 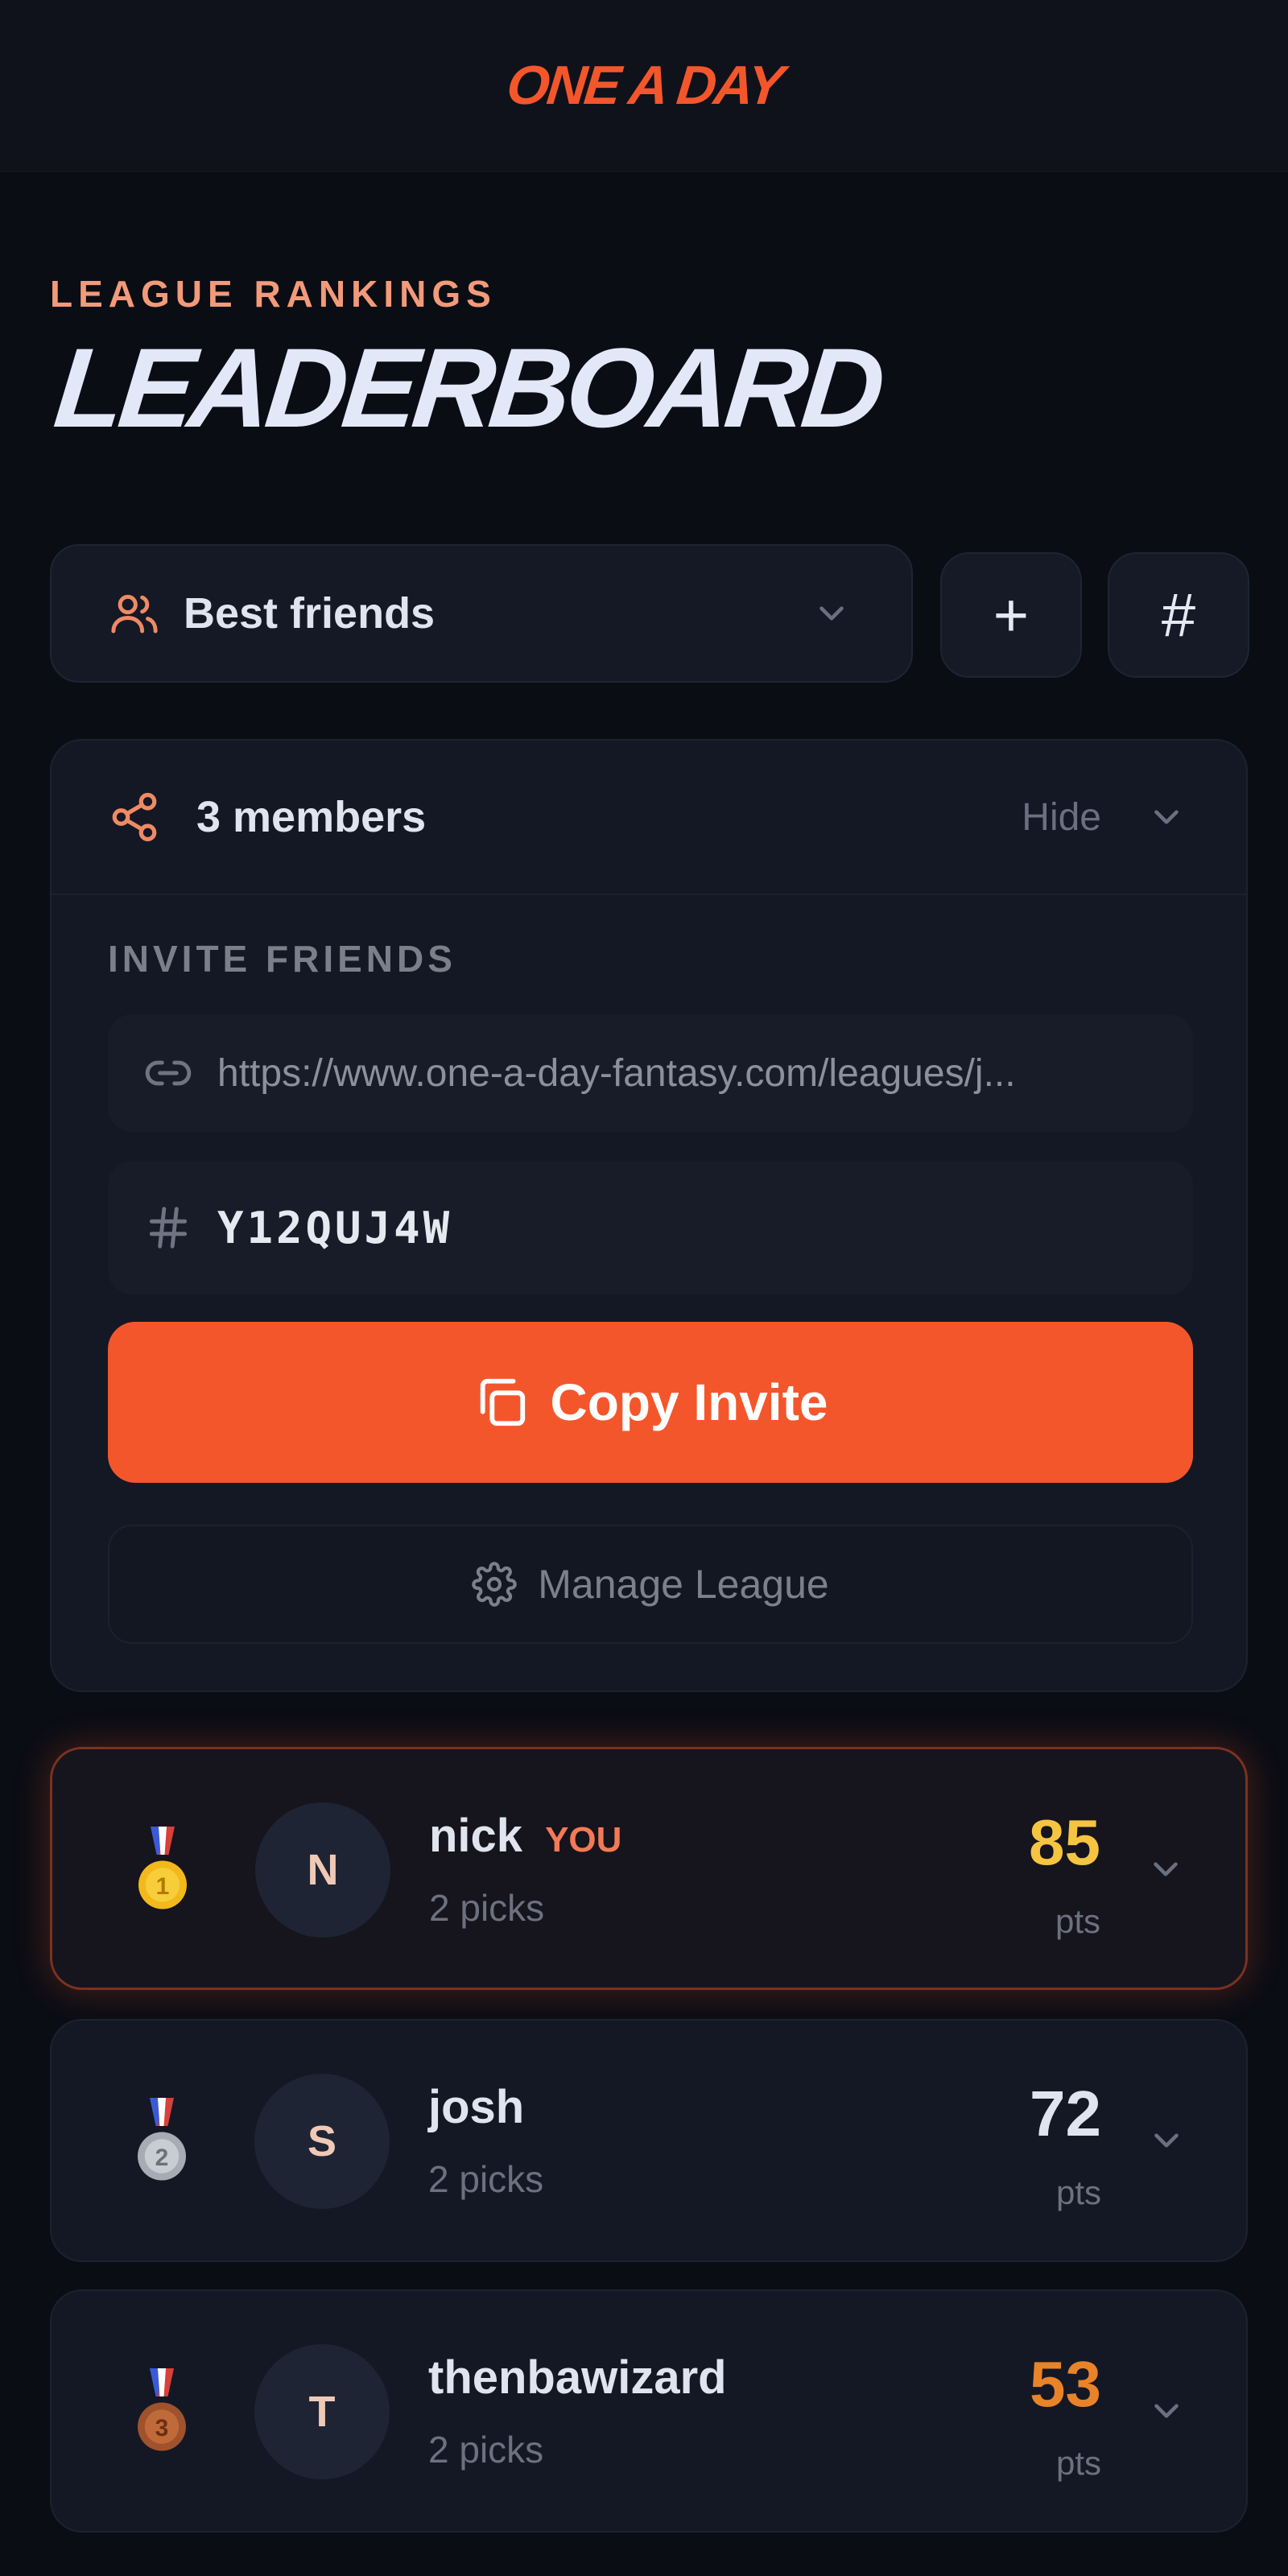 I want to click on top-bar: ONE A DAY, so click(x=644, y=86).